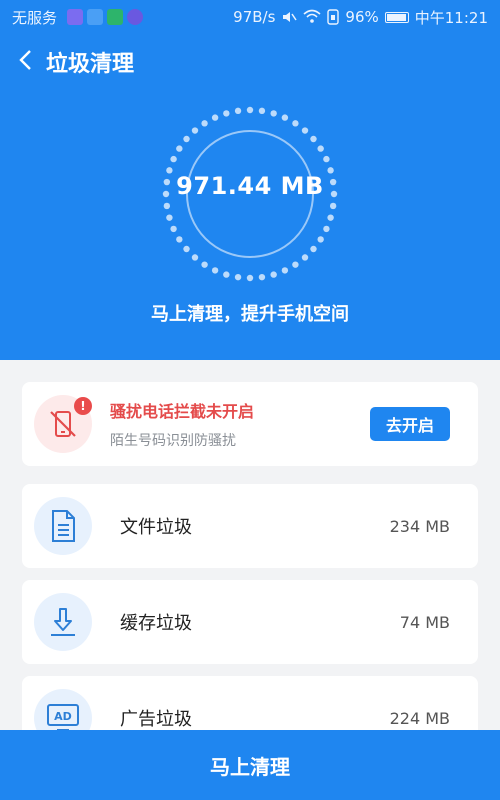 This screenshot has height=800, width=500. I want to click on alert-badge: !, so click(83, 406).